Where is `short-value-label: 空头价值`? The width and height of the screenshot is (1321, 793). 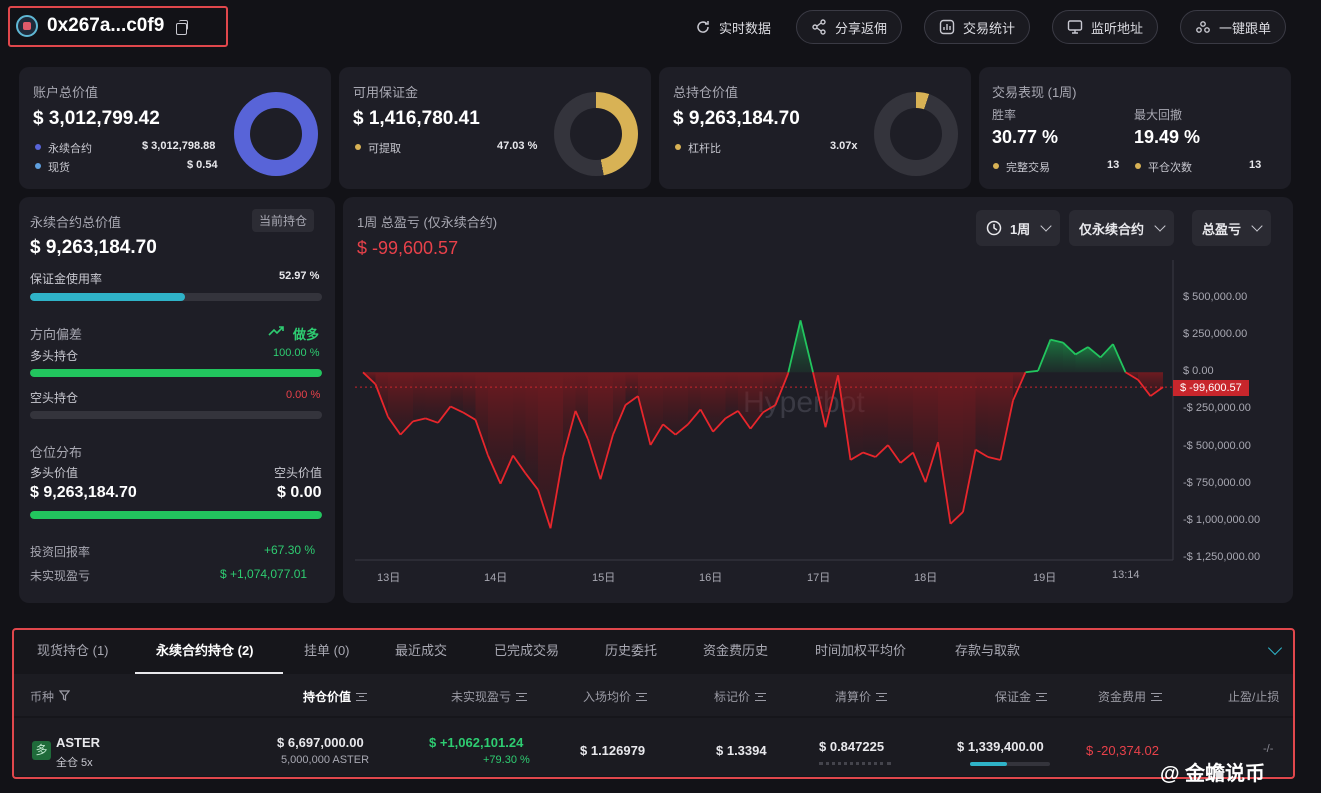
short-value-label: 空头价值 is located at coordinates (298, 473).